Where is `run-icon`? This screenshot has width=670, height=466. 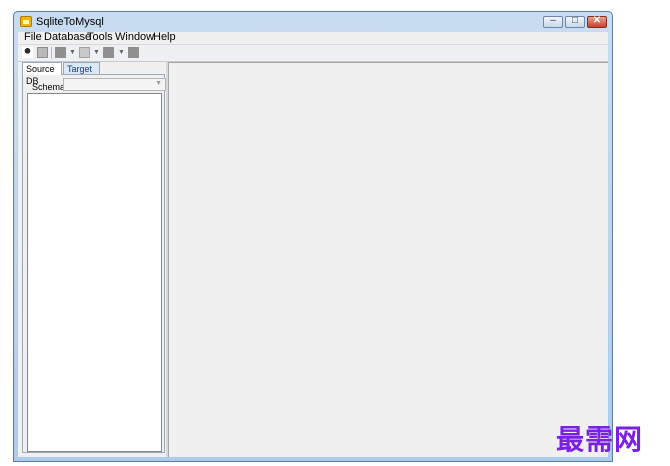
run-icon is located at coordinates (108, 52).